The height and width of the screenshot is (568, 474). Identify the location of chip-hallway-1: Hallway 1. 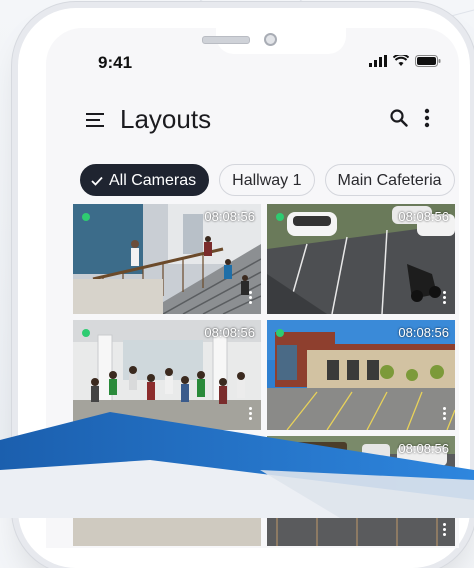
(267, 180).